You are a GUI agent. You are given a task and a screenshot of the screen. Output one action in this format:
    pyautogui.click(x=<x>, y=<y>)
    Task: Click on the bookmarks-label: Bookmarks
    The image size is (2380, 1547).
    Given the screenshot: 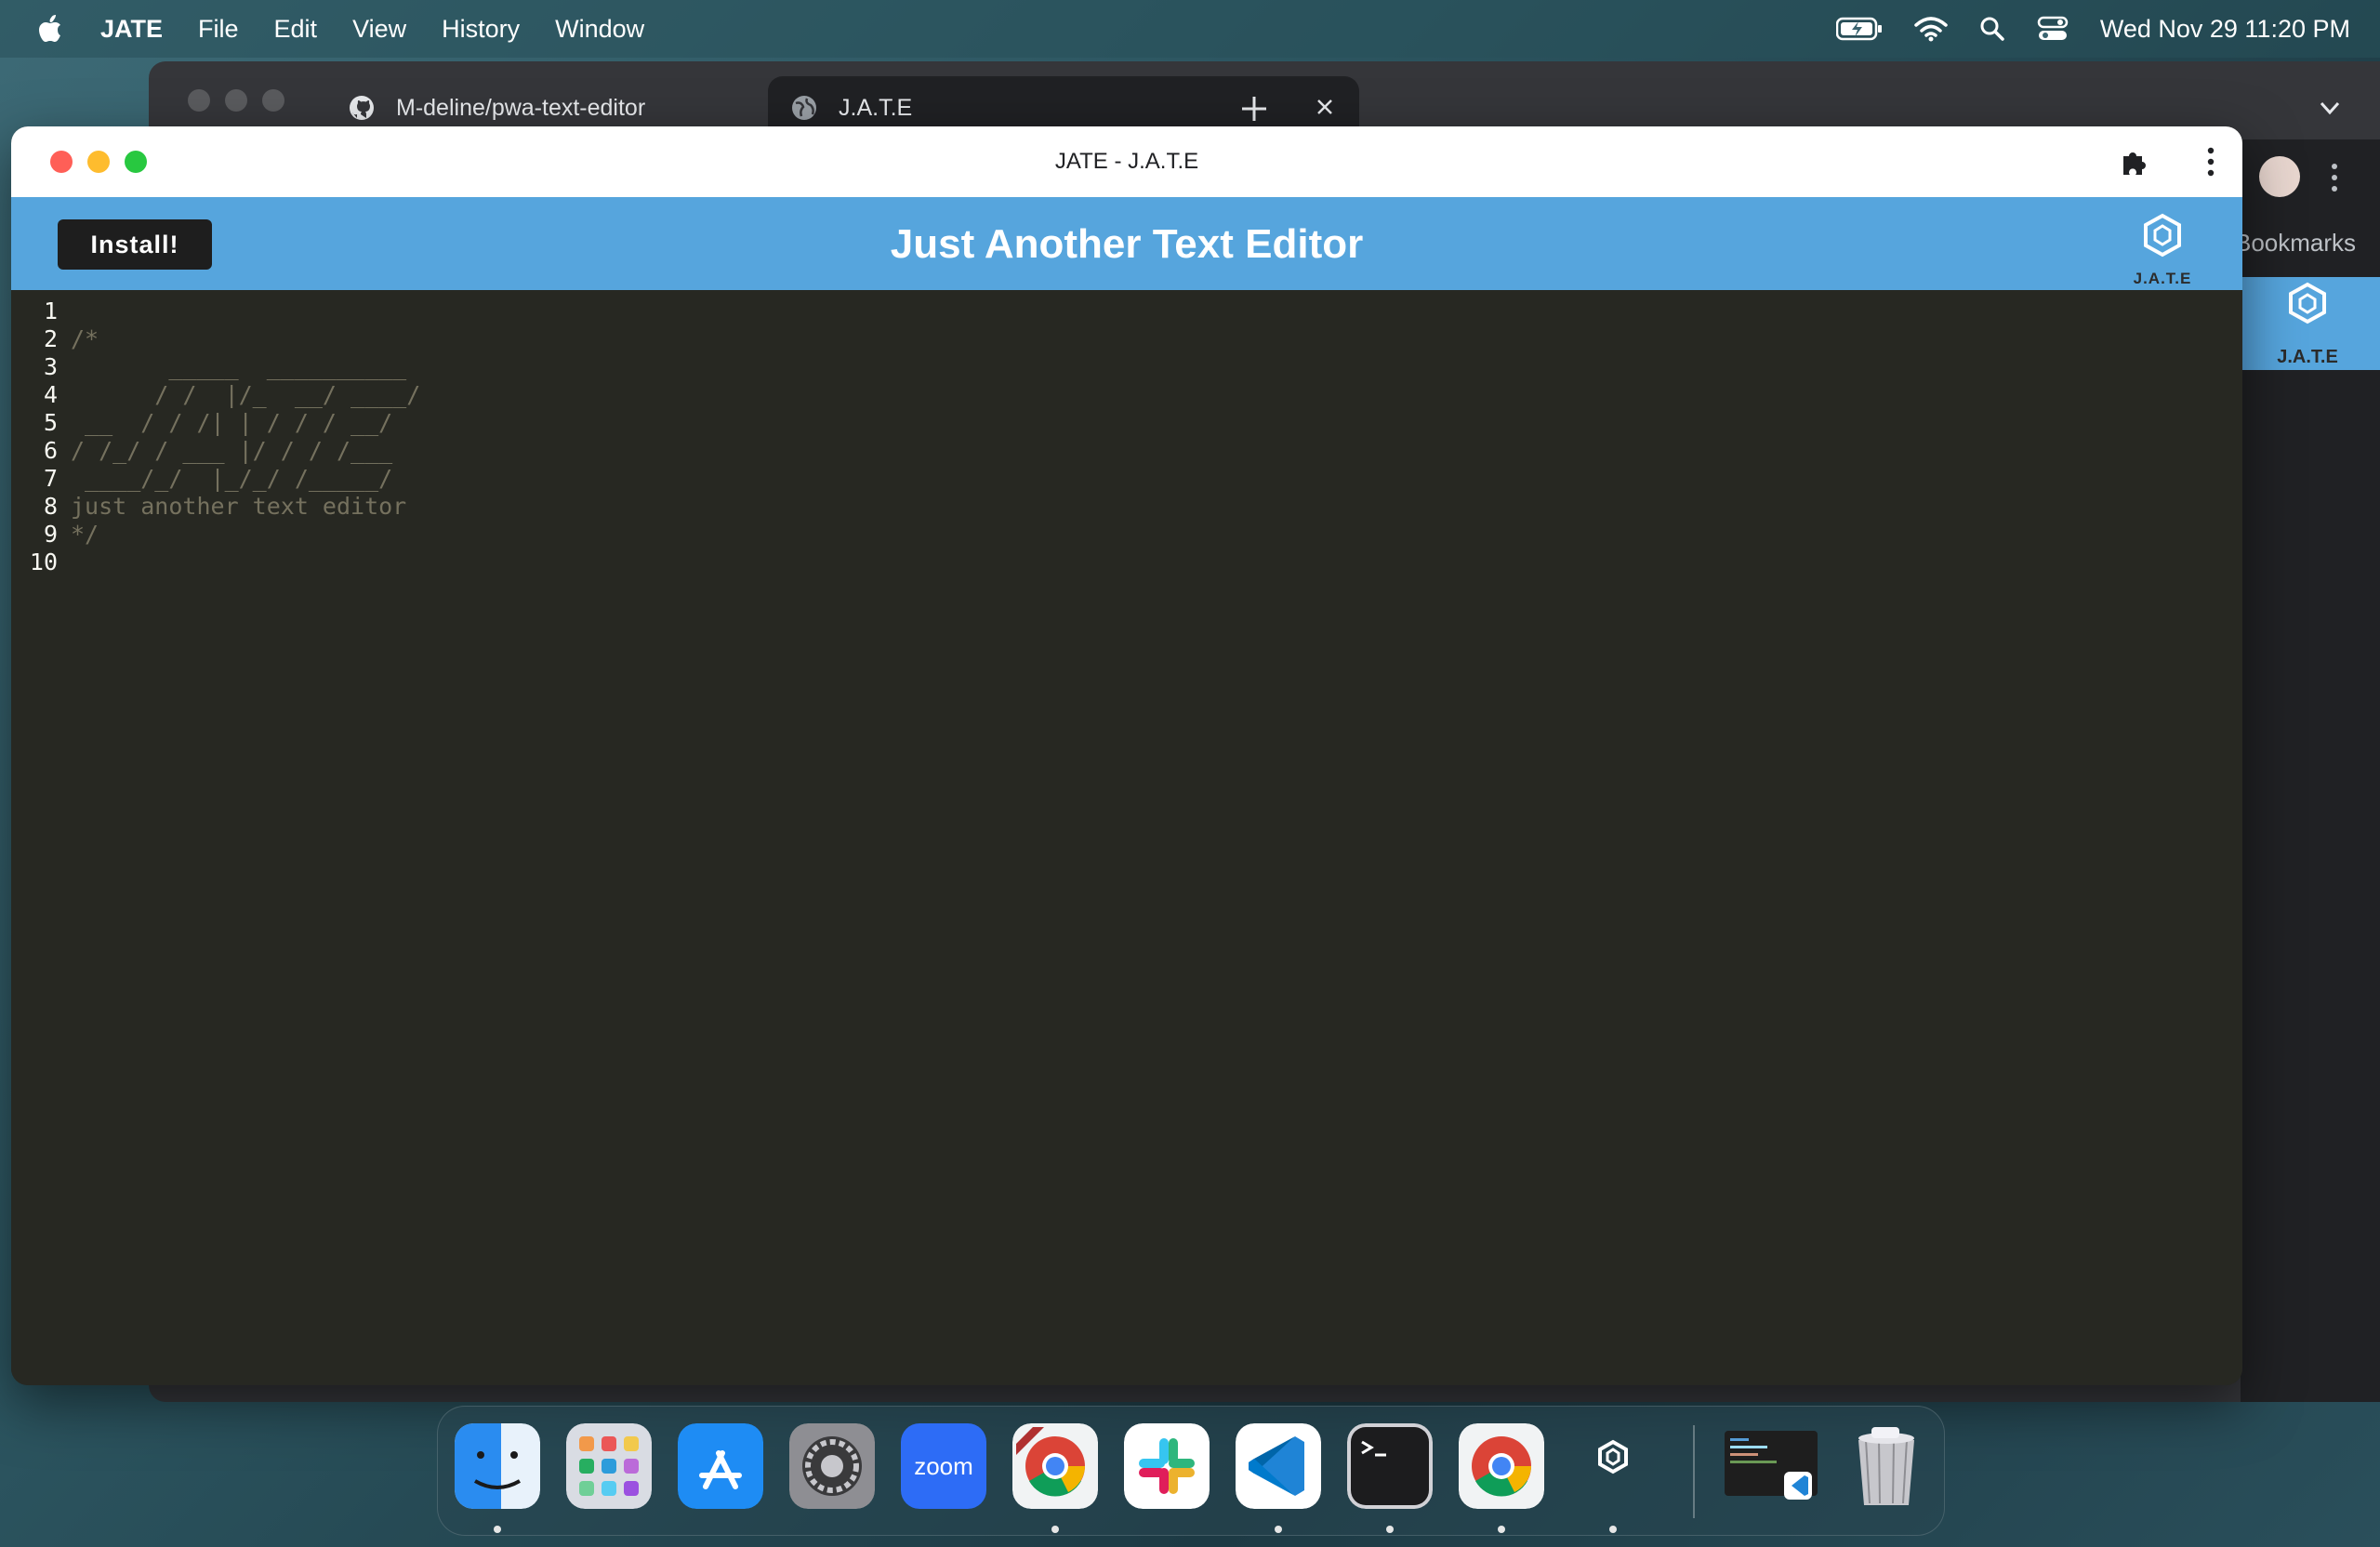 What is the action you would take?
    pyautogui.click(x=2295, y=243)
    